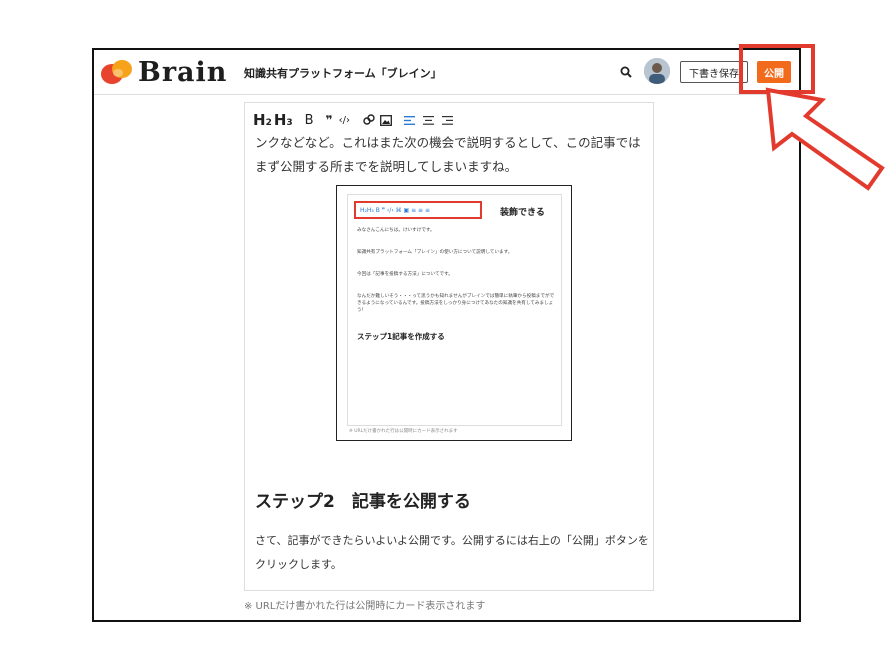 The image size is (894, 671). I want to click on avatar-icon, so click(657, 71).